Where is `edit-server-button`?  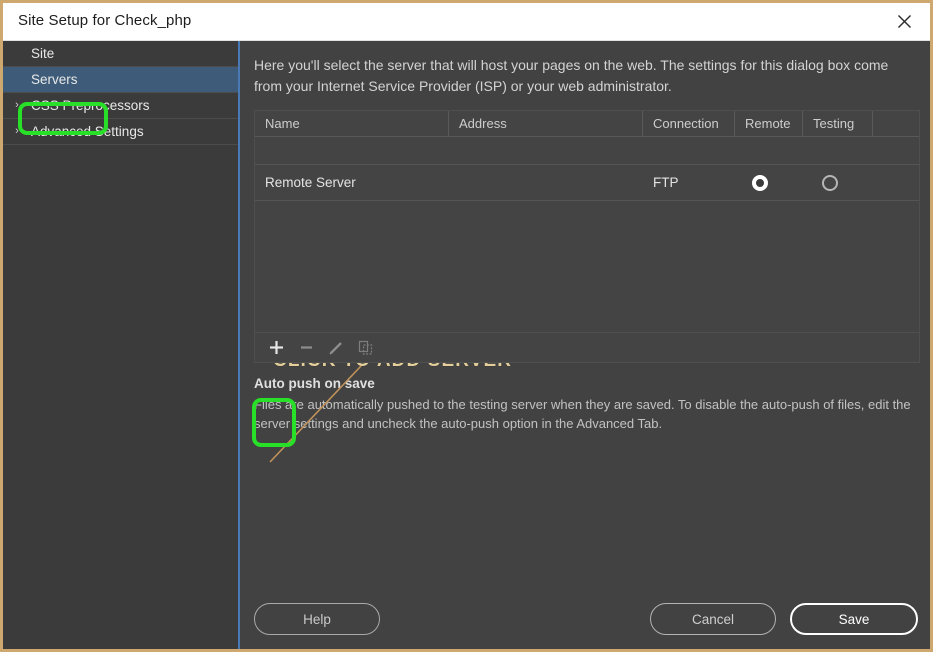 edit-server-button is located at coordinates (336, 348).